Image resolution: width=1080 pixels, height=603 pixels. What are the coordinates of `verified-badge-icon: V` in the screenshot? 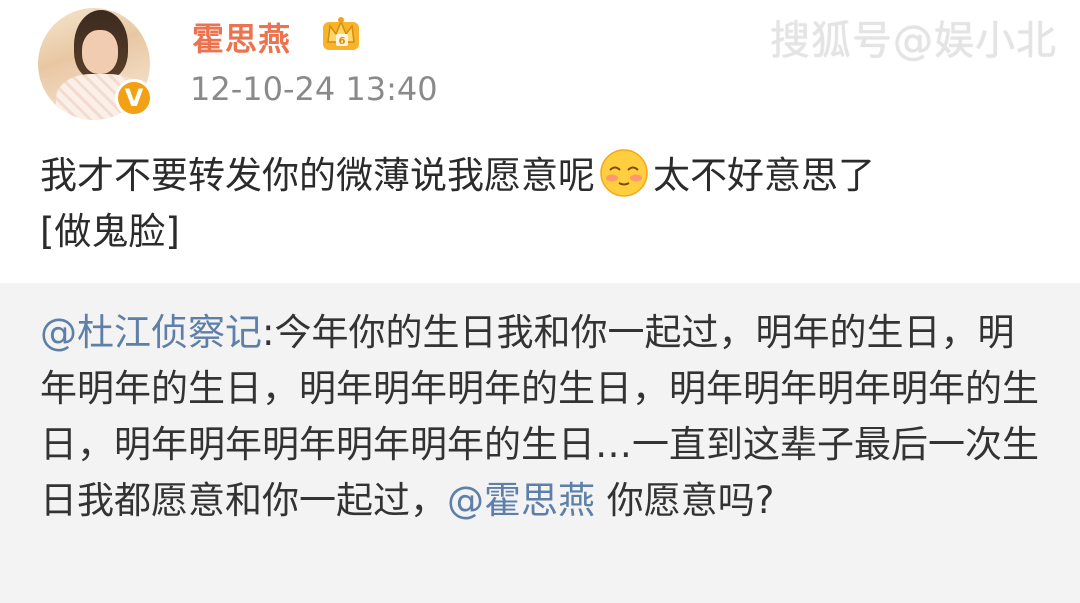 It's located at (134, 98).